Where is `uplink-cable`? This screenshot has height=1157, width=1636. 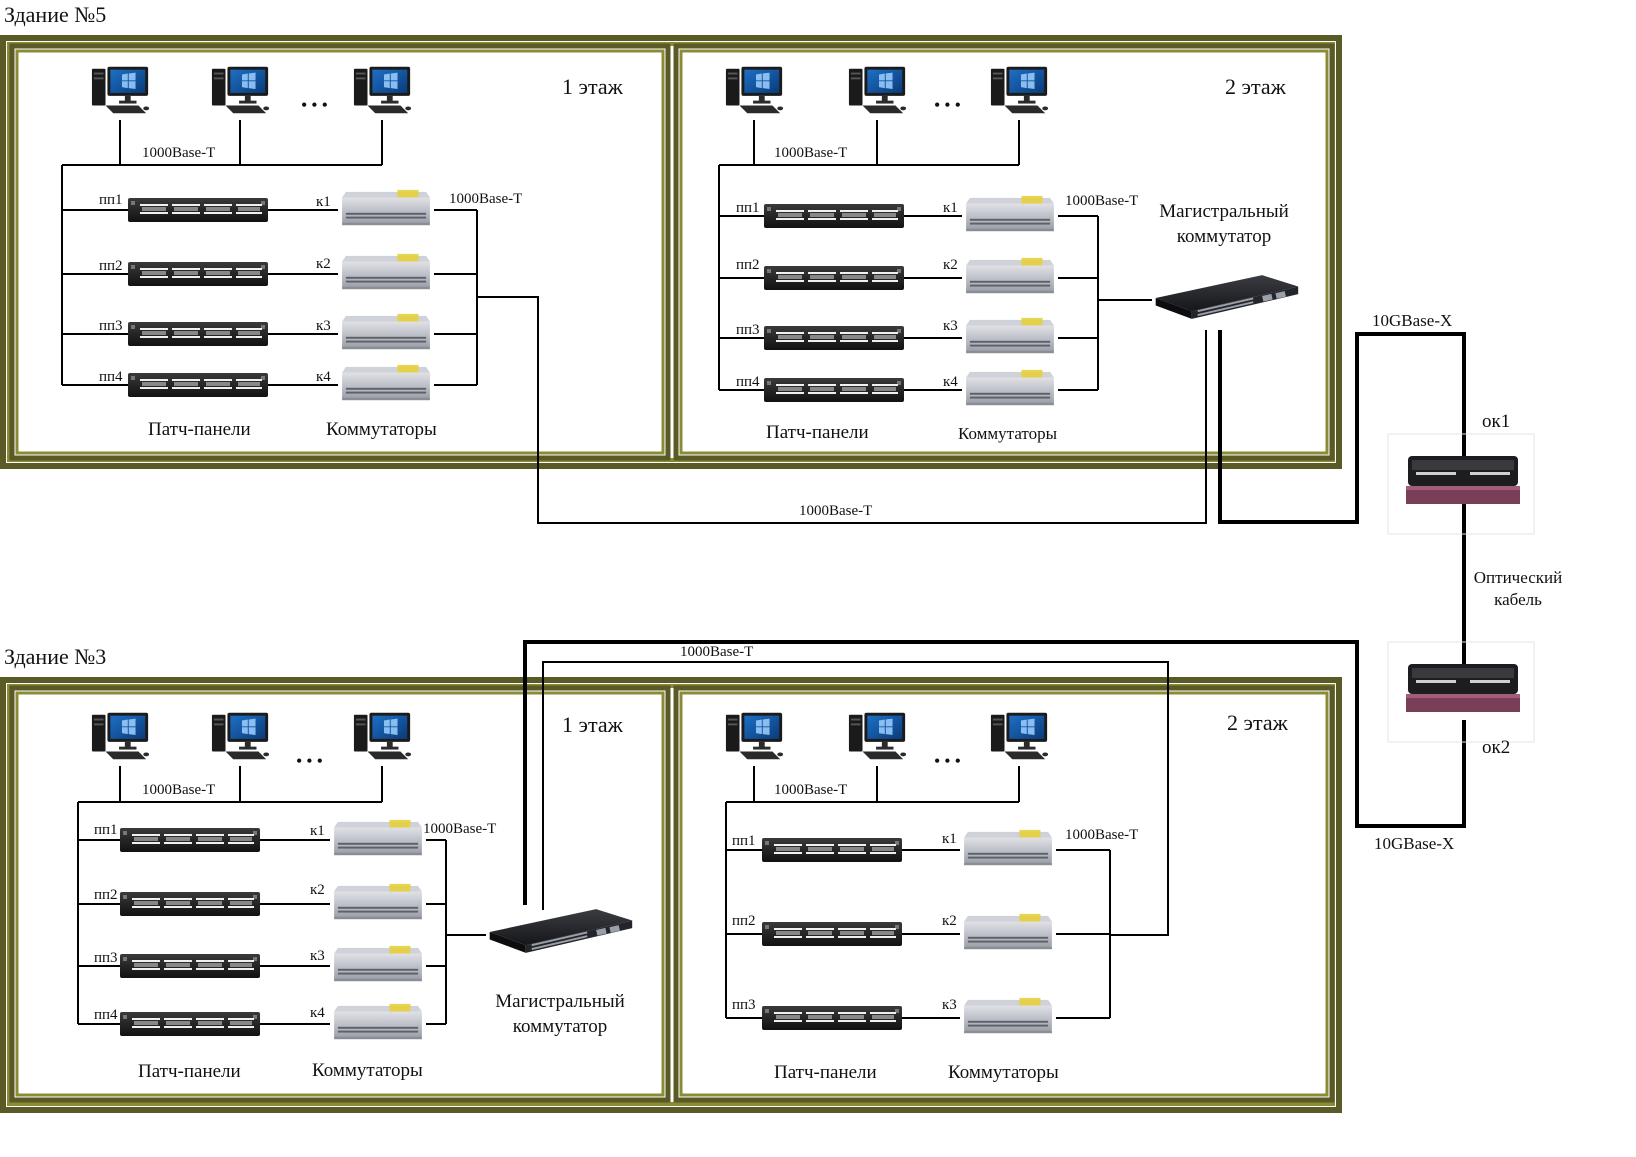
uplink-cable is located at coordinates (855, 798).